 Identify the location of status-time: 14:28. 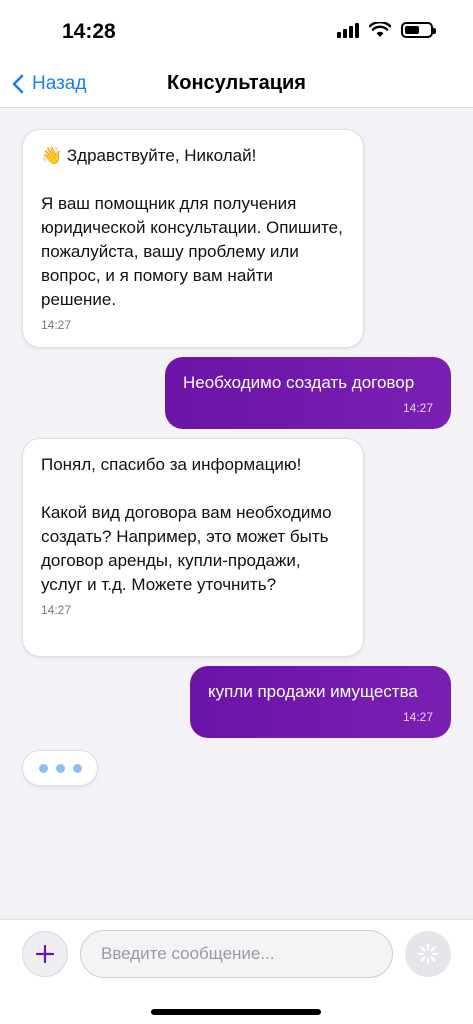
(89, 31).